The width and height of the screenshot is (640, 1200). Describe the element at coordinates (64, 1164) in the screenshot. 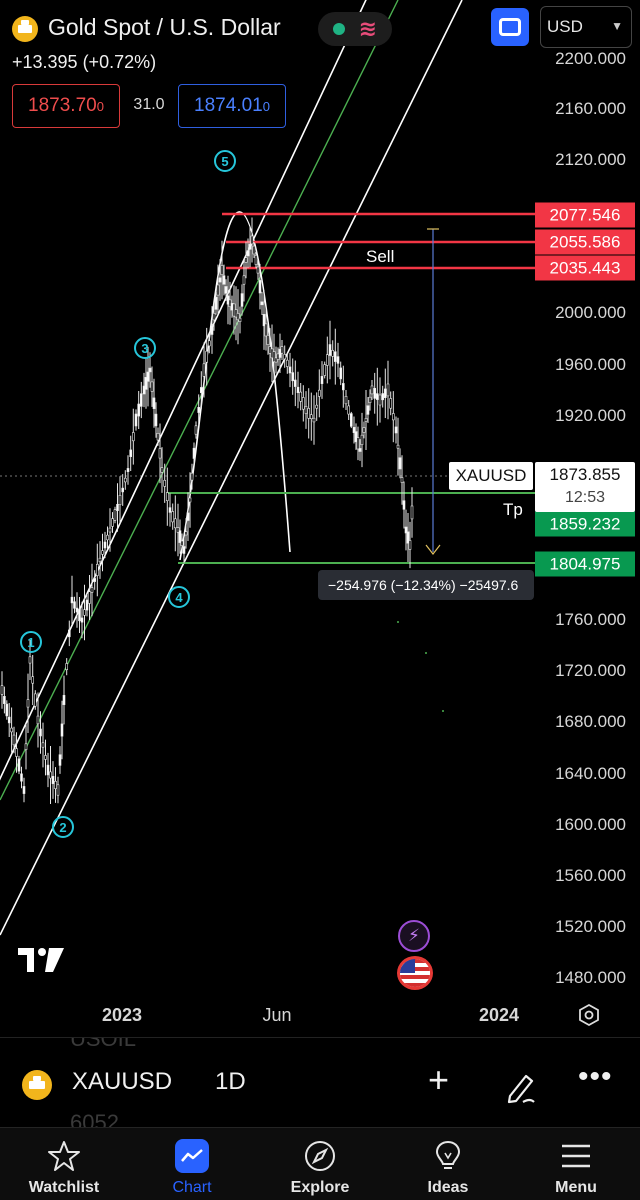

I see `nav-watchlist: Watchlist` at that location.